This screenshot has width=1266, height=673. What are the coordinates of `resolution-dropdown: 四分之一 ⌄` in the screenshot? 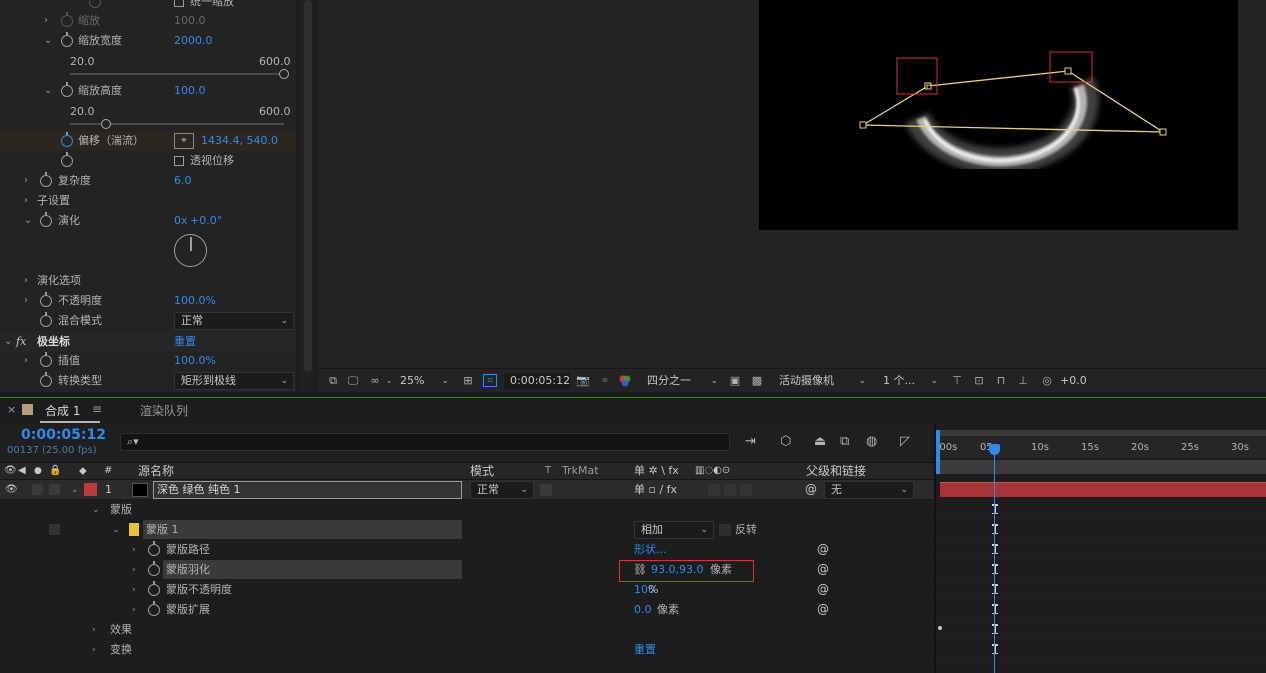 It's located at (682, 381).